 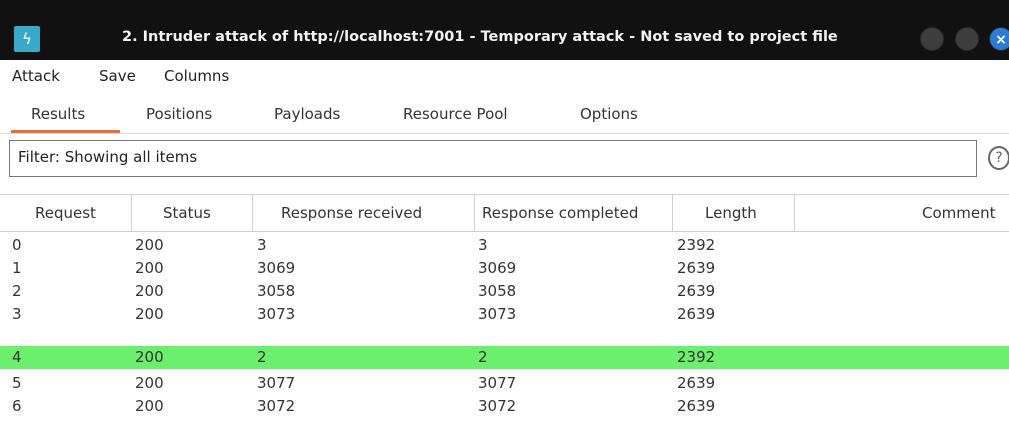 What do you see at coordinates (17, 245) in the screenshot?
I see `cell-request: 0` at bounding box center [17, 245].